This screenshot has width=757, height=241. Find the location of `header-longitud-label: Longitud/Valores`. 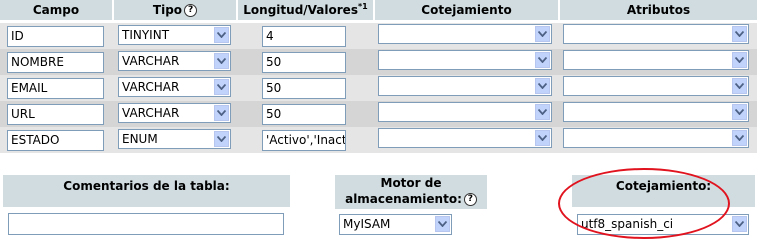

header-longitud-label: Longitud/Valores is located at coordinates (300, 10).